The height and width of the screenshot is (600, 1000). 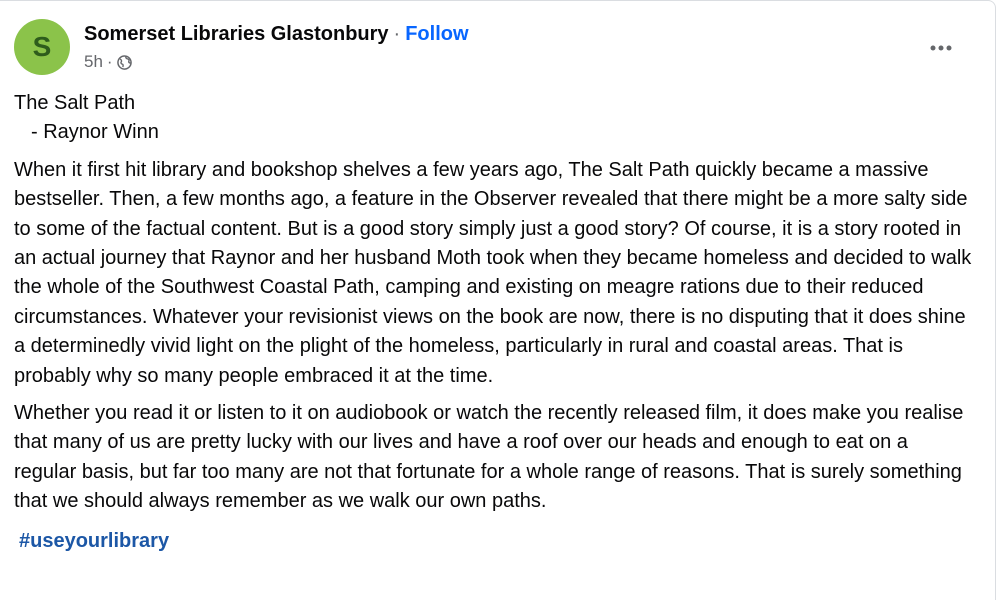 I want to click on book-author: - Raynor Winn, so click(x=95, y=132).